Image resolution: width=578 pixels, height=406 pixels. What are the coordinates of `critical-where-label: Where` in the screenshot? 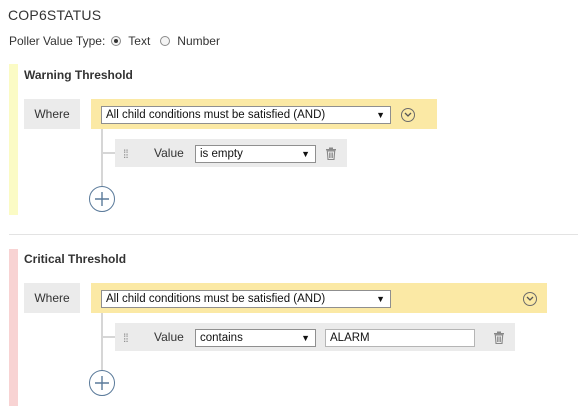 It's located at (52, 298).